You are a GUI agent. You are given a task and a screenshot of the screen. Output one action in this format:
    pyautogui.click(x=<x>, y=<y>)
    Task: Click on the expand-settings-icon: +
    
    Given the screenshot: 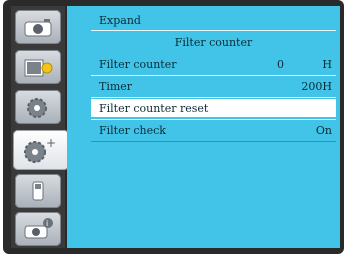 What is the action you would take?
    pyautogui.click(x=40, y=149)
    